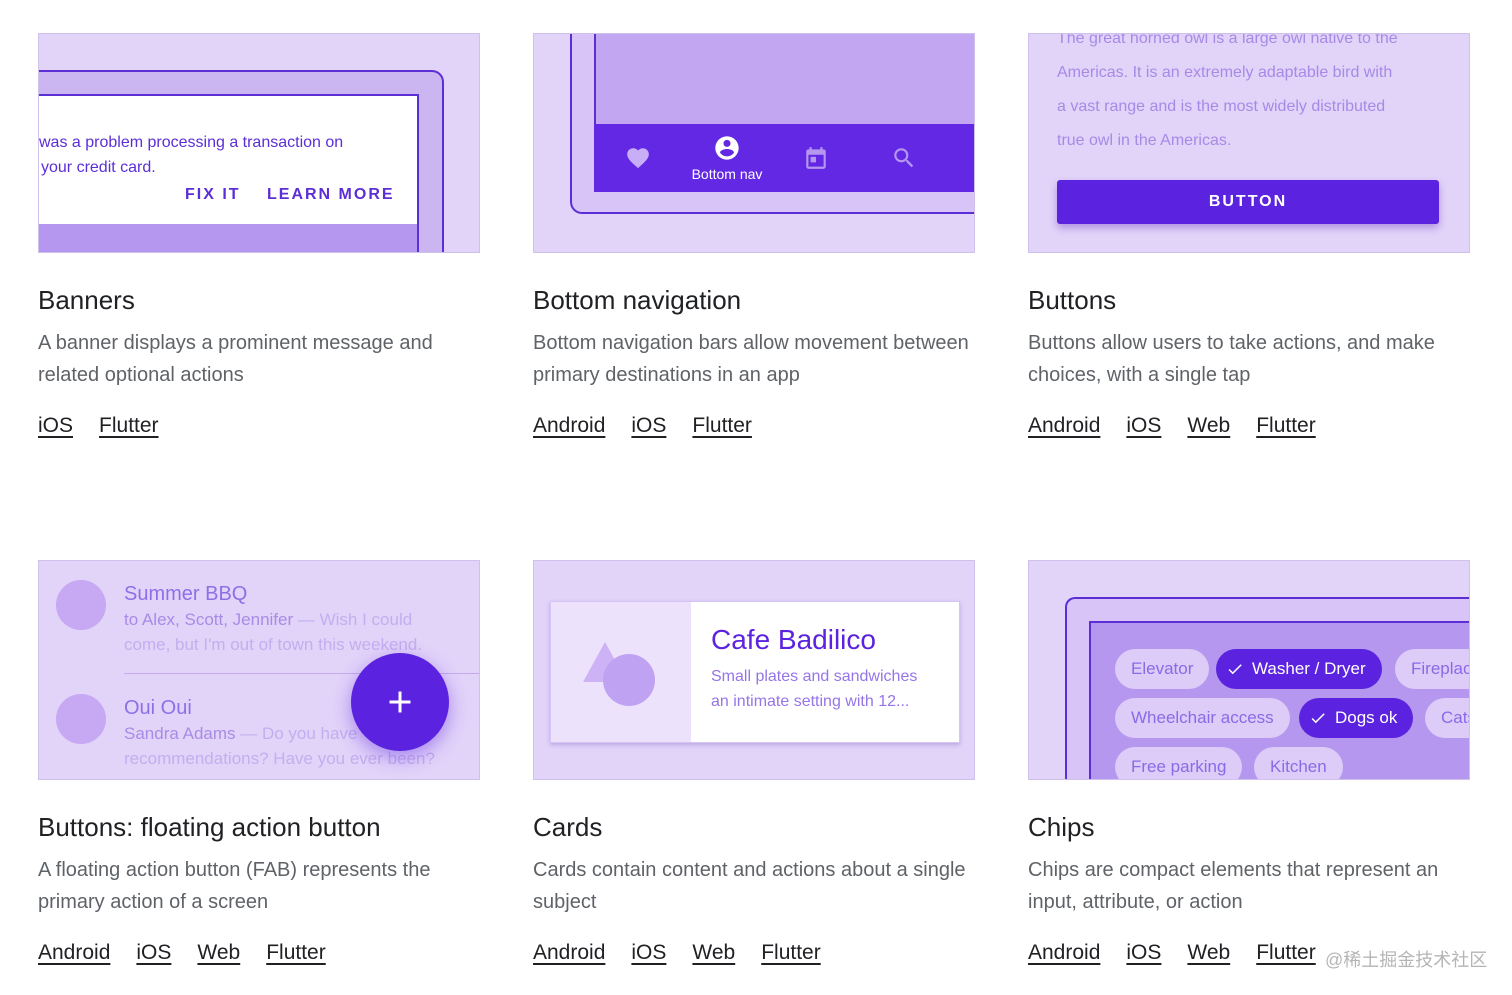  I want to click on chip-dogs-ok: Dogs ok, so click(1356, 718).